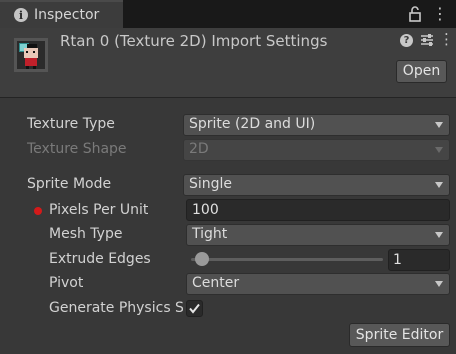  Describe the element at coordinates (446, 39) in the screenshot. I see `header-kebab-menu-icon: ⋮` at that location.